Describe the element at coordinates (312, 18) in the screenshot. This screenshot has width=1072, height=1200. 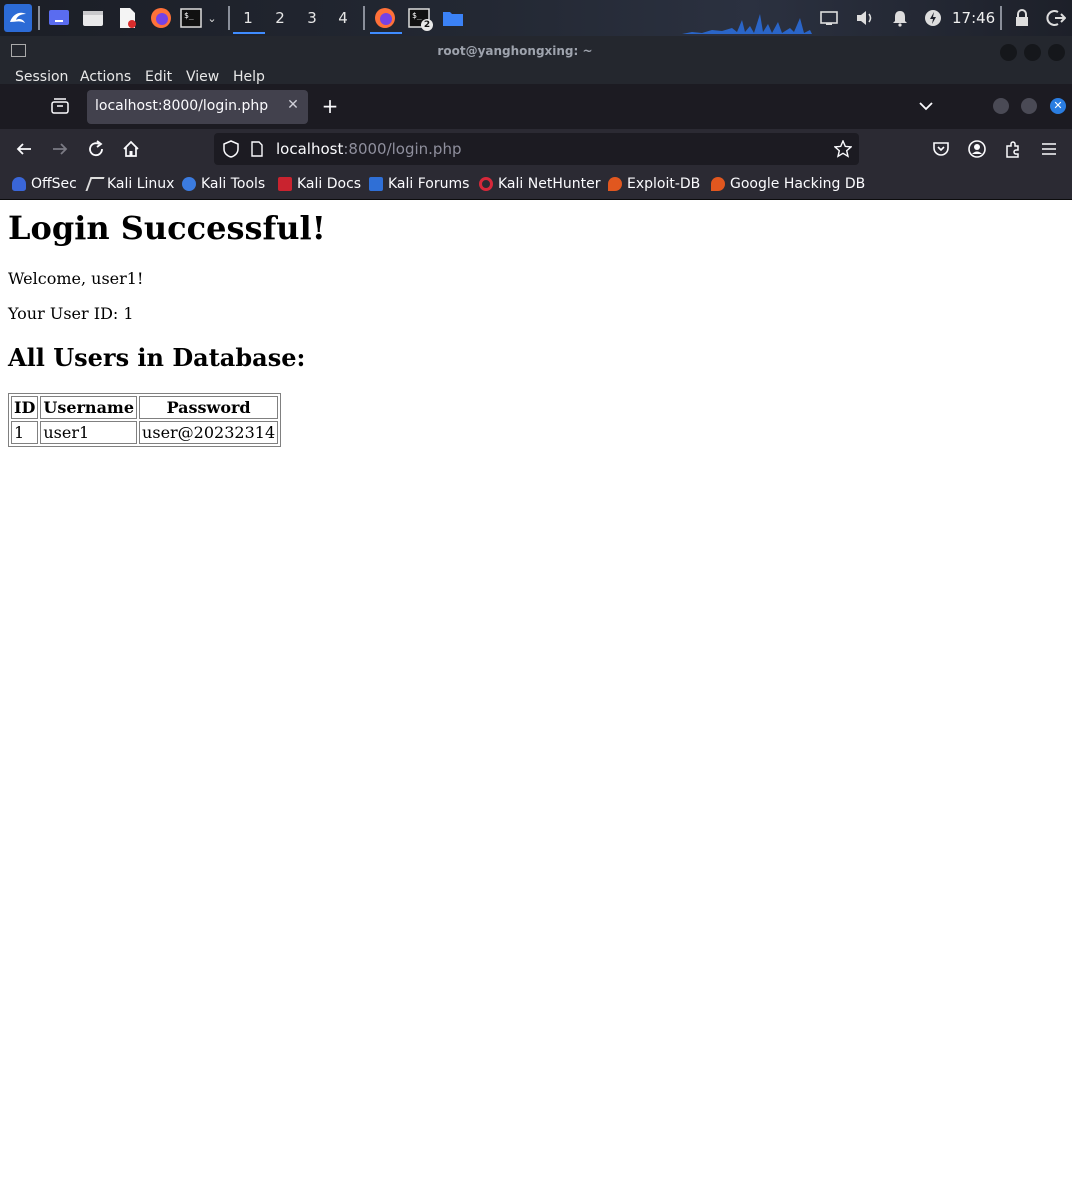
I see `workspace-3: 3` at that location.